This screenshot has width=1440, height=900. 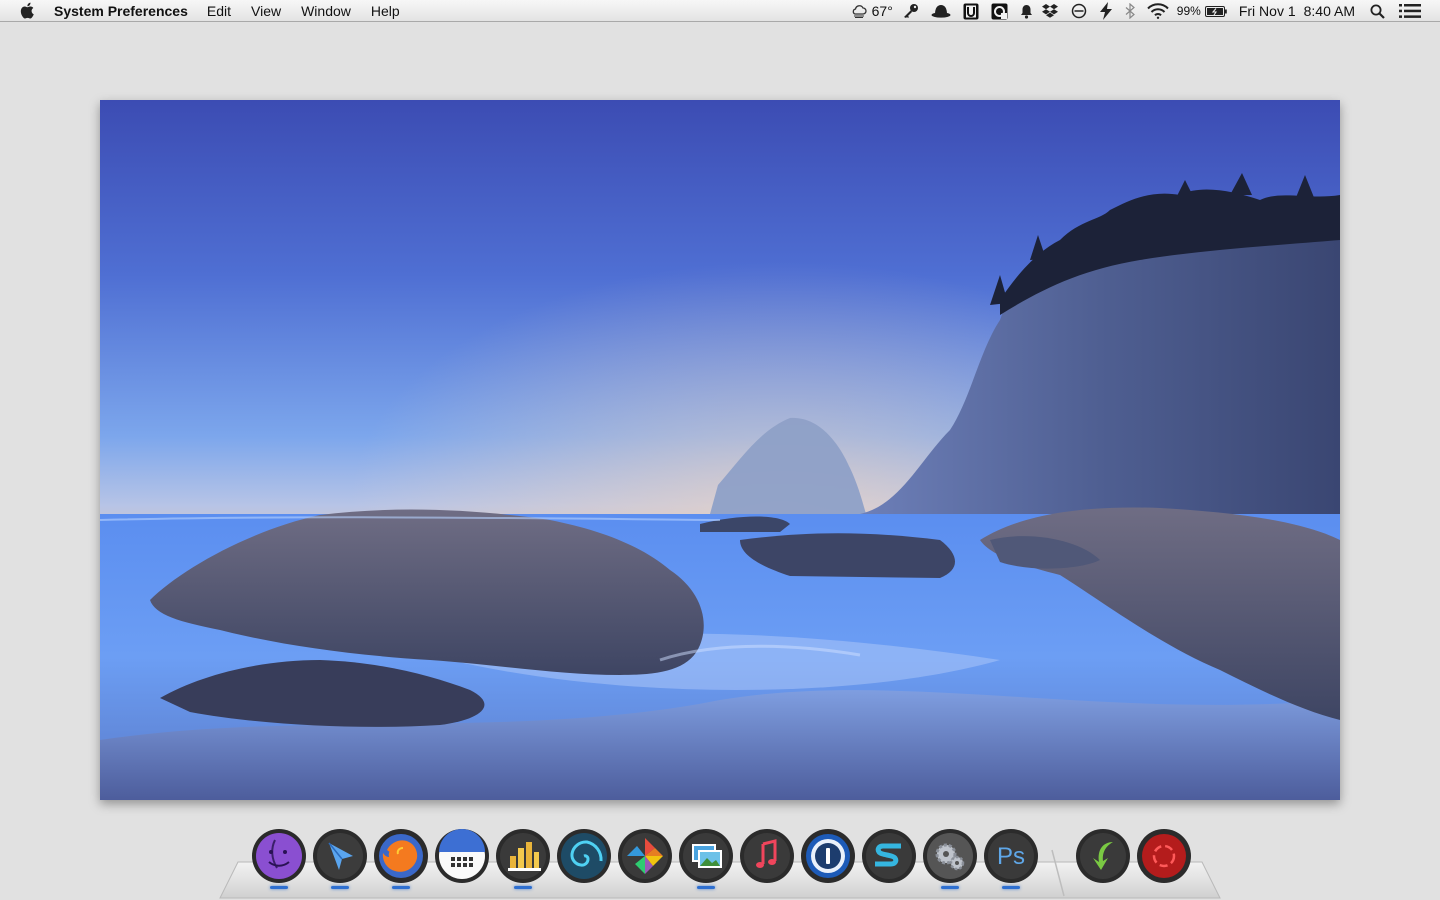 I want to click on weather-temperature: 67°, so click(x=882, y=11).